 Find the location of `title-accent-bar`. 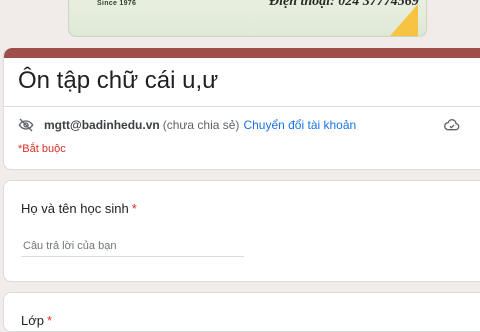

title-accent-bar is located at coordinates (242, 53).